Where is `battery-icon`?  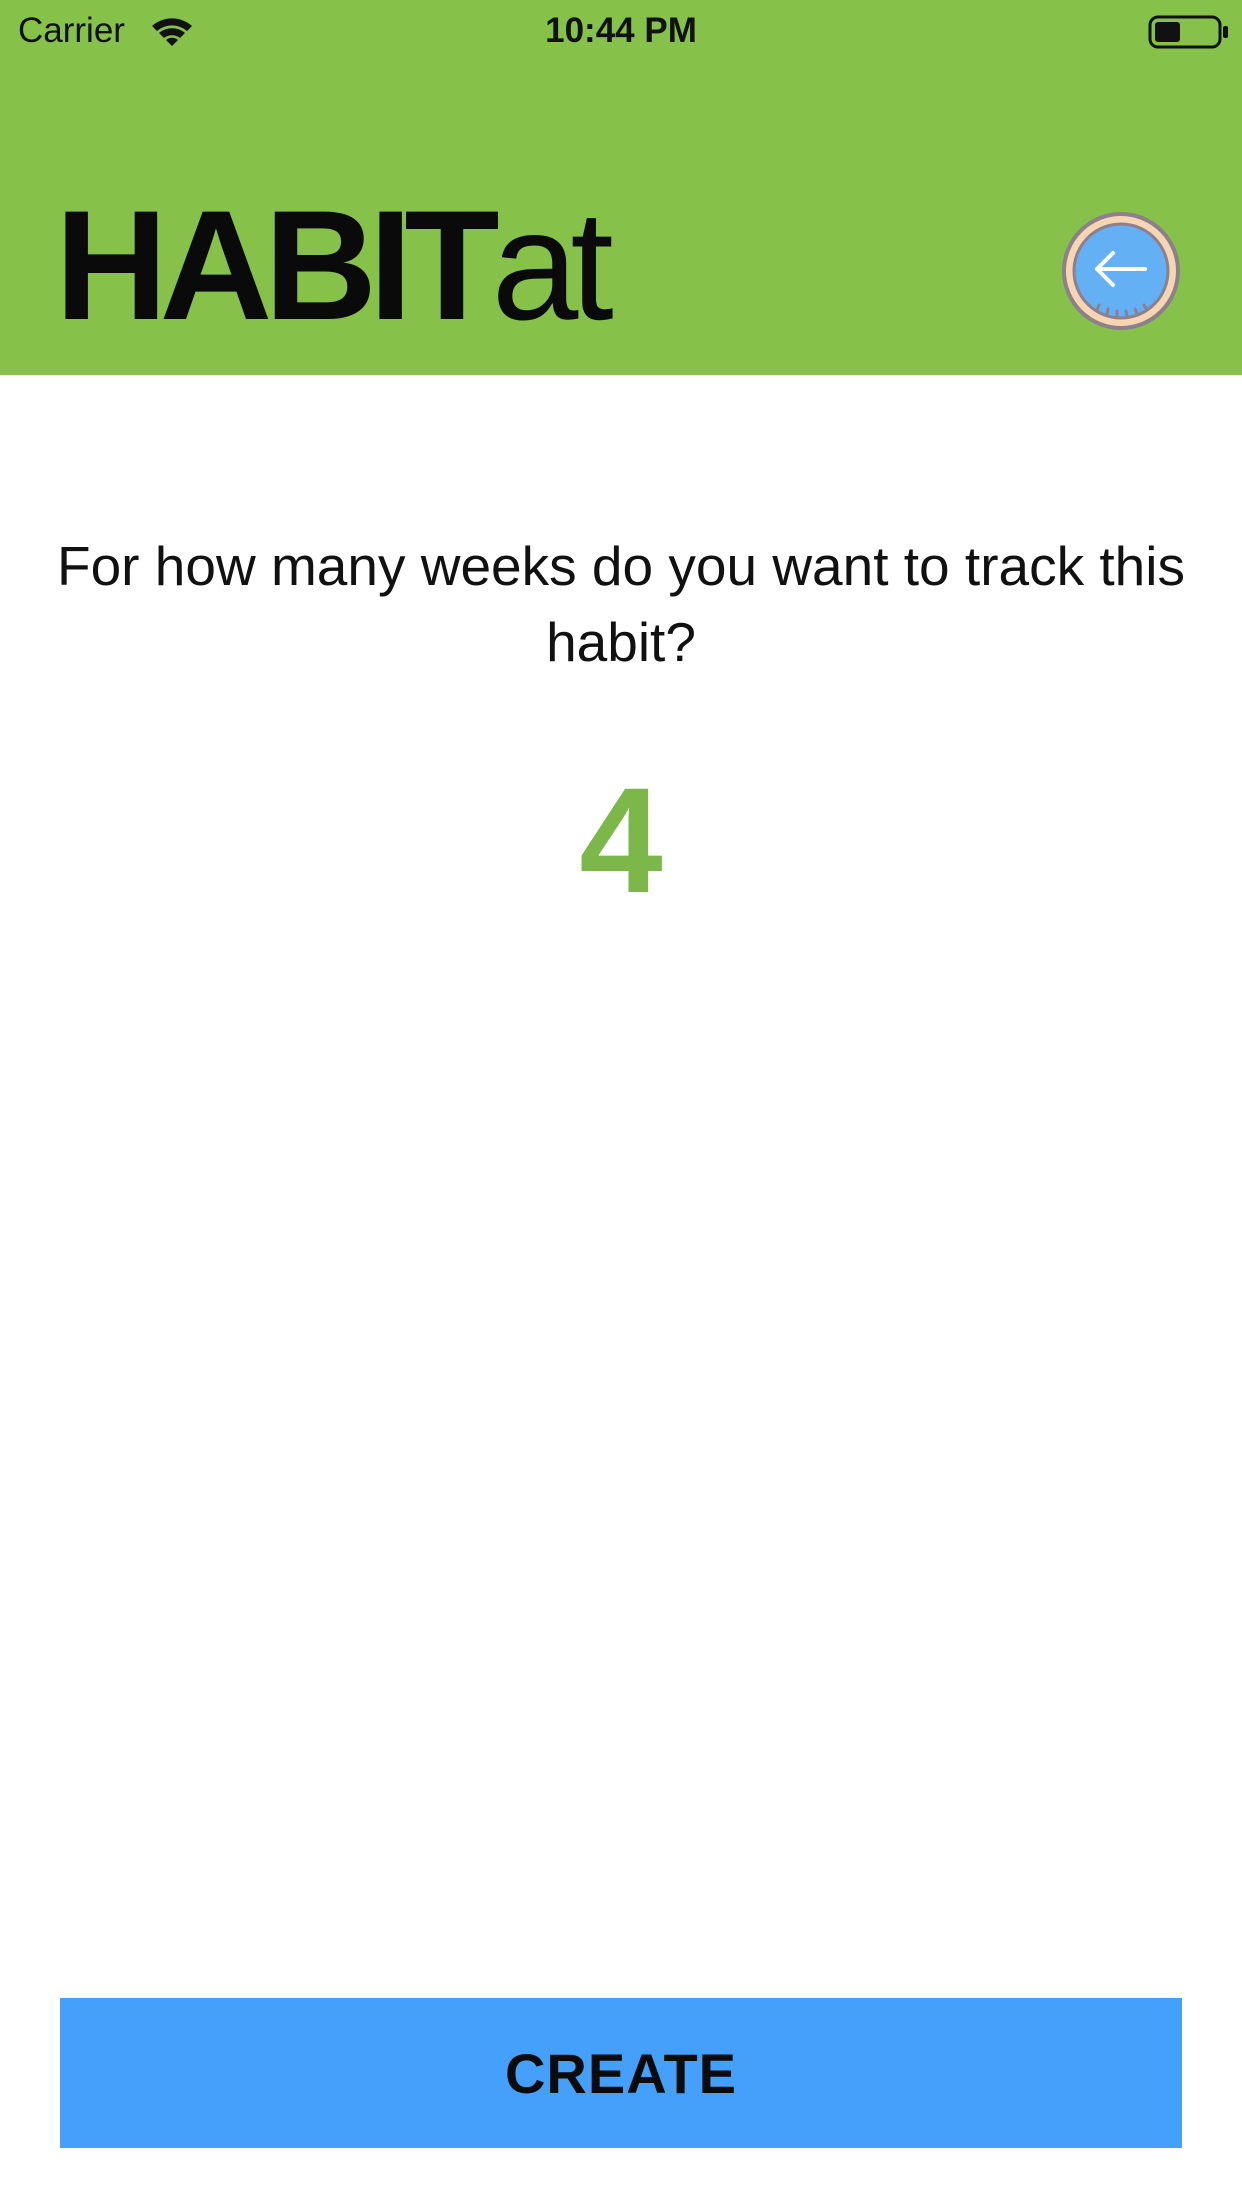
battery-icon is located at coordinates (1188, 32).